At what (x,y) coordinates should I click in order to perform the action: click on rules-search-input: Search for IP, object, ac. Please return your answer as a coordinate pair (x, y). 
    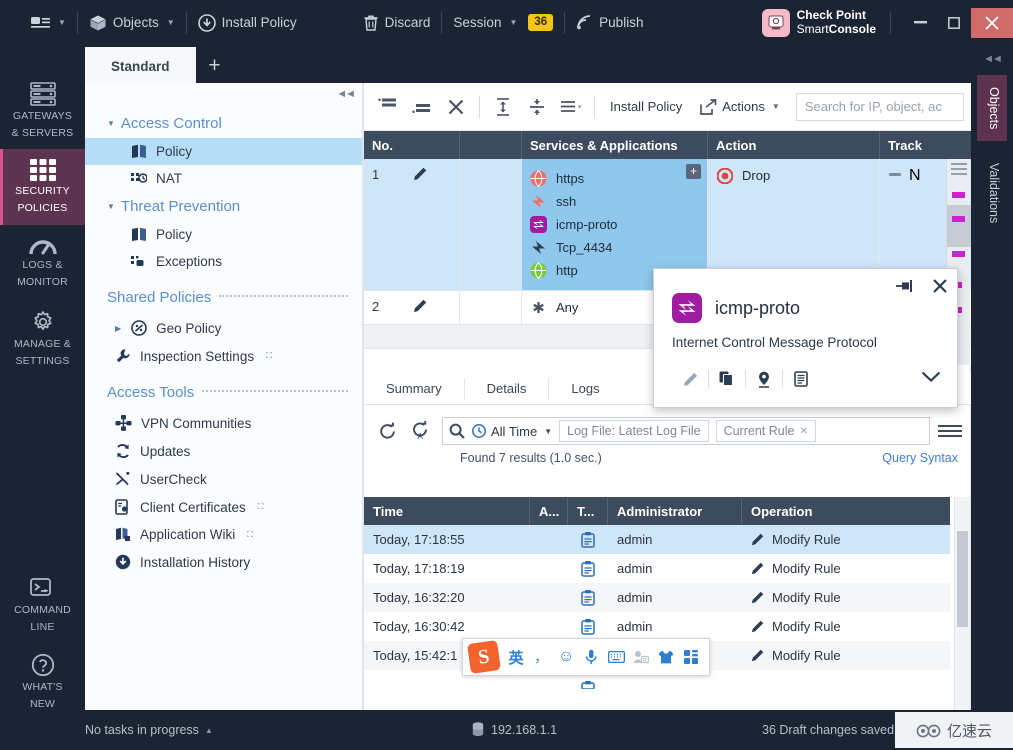
    Looking at the image, I should click on (879, 106).